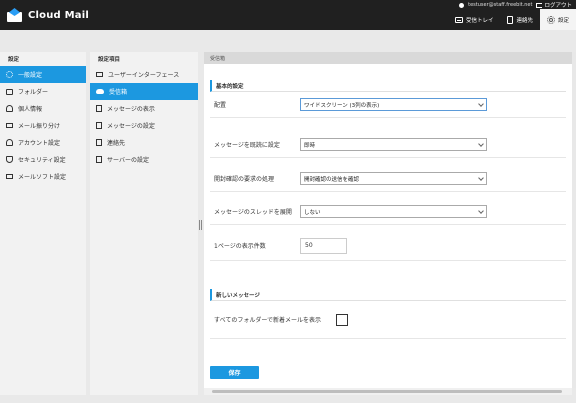 This screenshot has height=403, width=576. What do you see at coordinates (9, 125) in the screenshot?
I see `mail-filter-icon` at bounding box center [9, 125].